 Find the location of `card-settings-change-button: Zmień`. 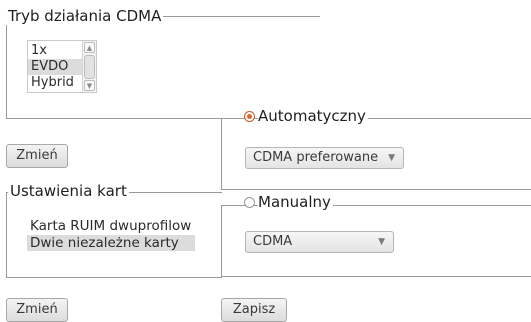

card-settings-change-button: Zmień is located at coordinates (37, 310).